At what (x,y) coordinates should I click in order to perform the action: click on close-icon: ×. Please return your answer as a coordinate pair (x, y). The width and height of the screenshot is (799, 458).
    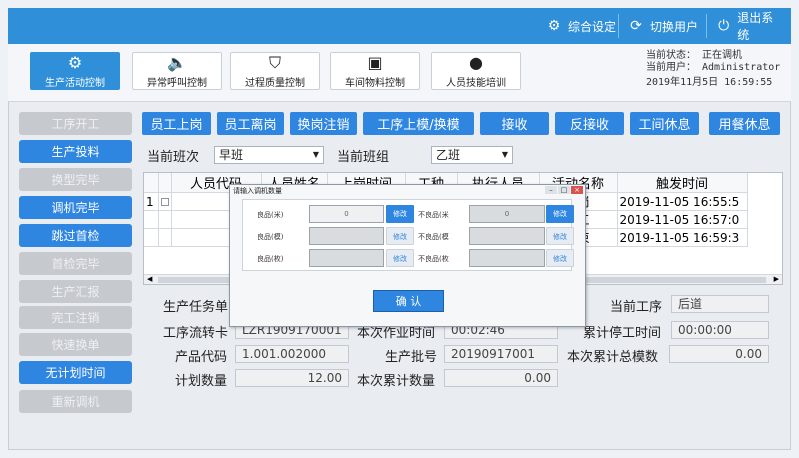
    Looking at the image, I should click on (577, 190).